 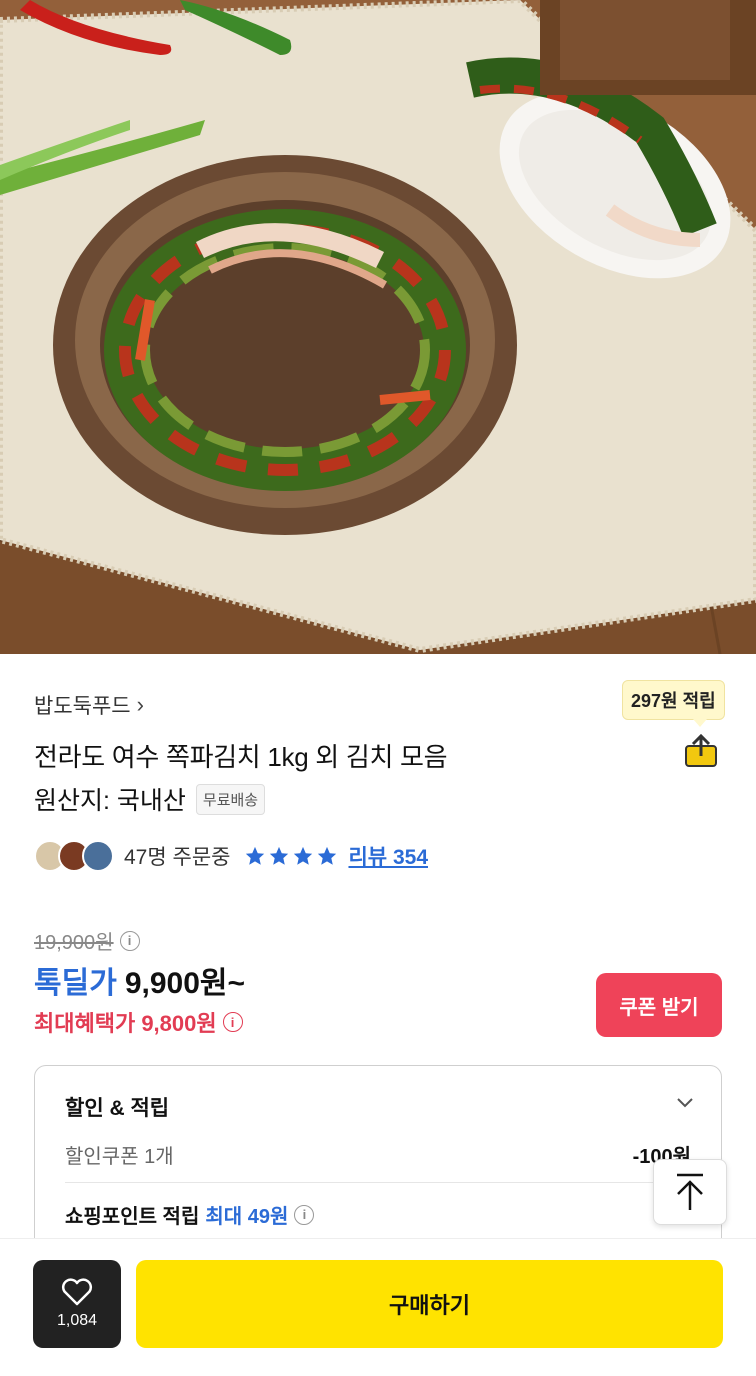 What do you see at coordinates (125, 1023) in the screenshot?
I see `max-benefit-price: 최대혜택가 9,800원` at bounding box center [125, 1023].